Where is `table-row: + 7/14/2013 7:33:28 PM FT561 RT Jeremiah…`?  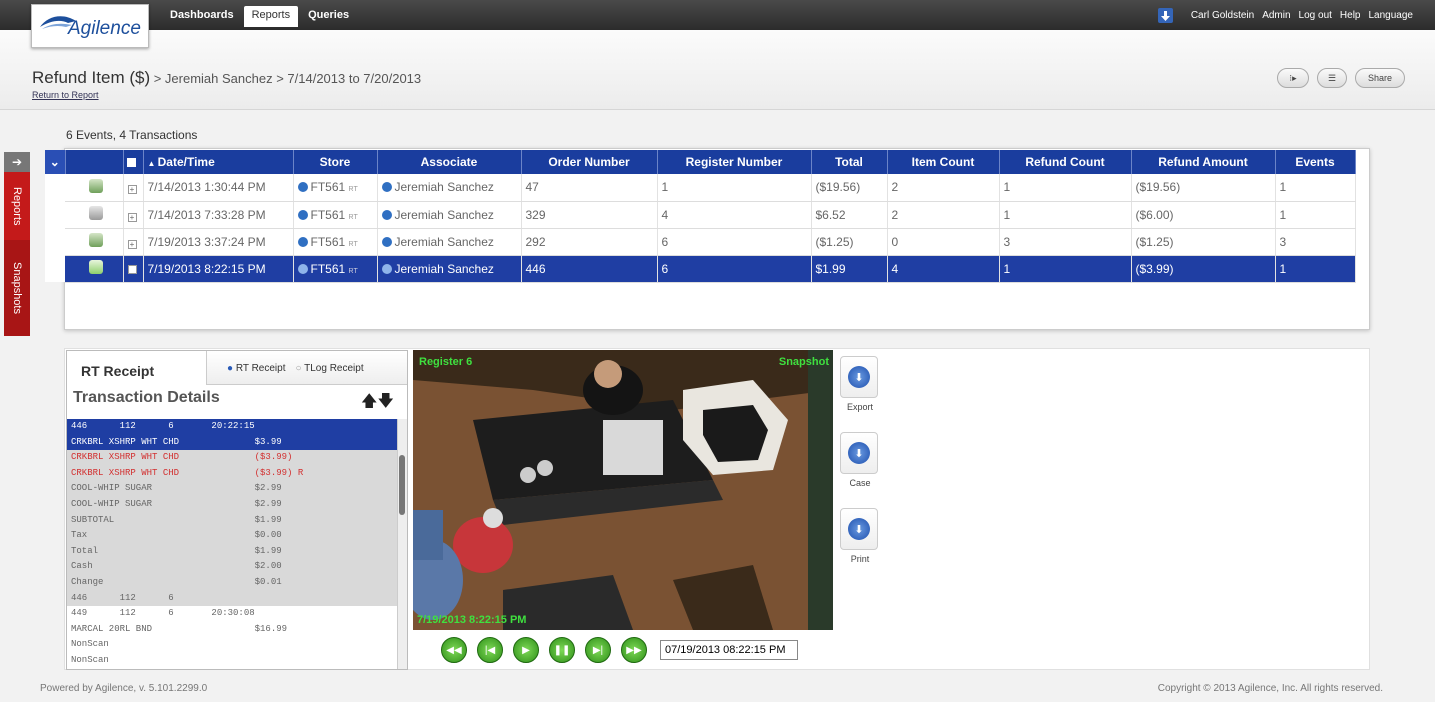
table-row: + 7/14/2013 7:33:28 PM FT561 RT Jeremiah… is located at coordinates (700, 215).